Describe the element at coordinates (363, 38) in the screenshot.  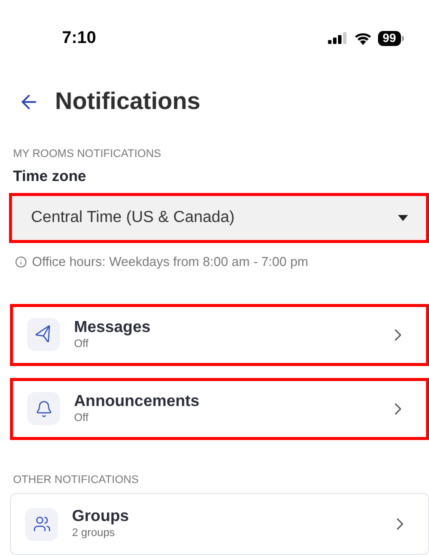
I see `wifi-icon` at that location.